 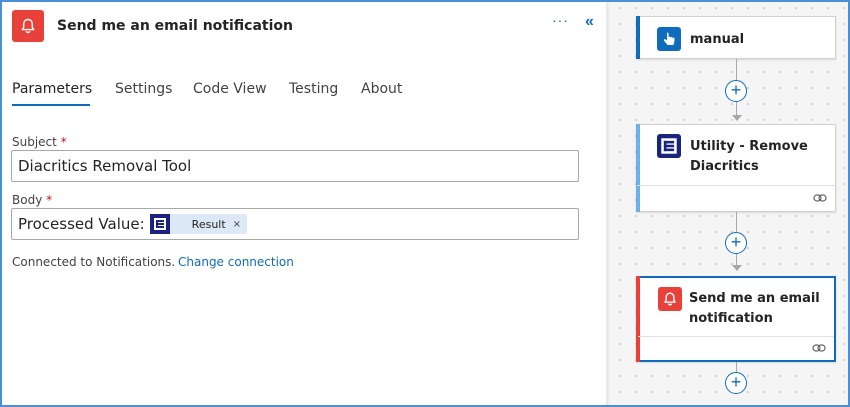 What do you see at coordinates (51, 105) in the screenshot?
I see `active-tab-indicator` at bounding box center [51, 105].